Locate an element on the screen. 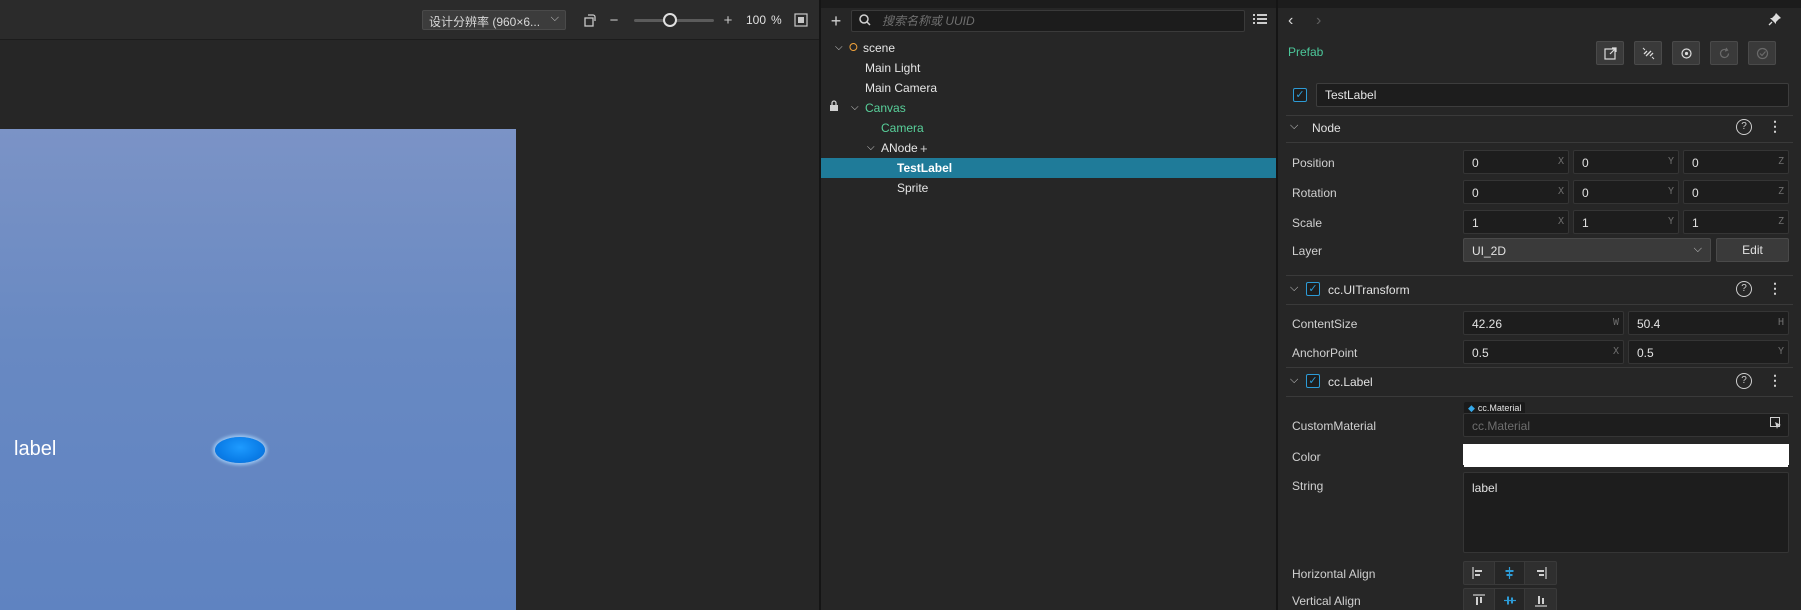 Image resolution: width=1801 pixels, height=610 pixels. align-bottom-icon is located at coordinates (1540, 601).